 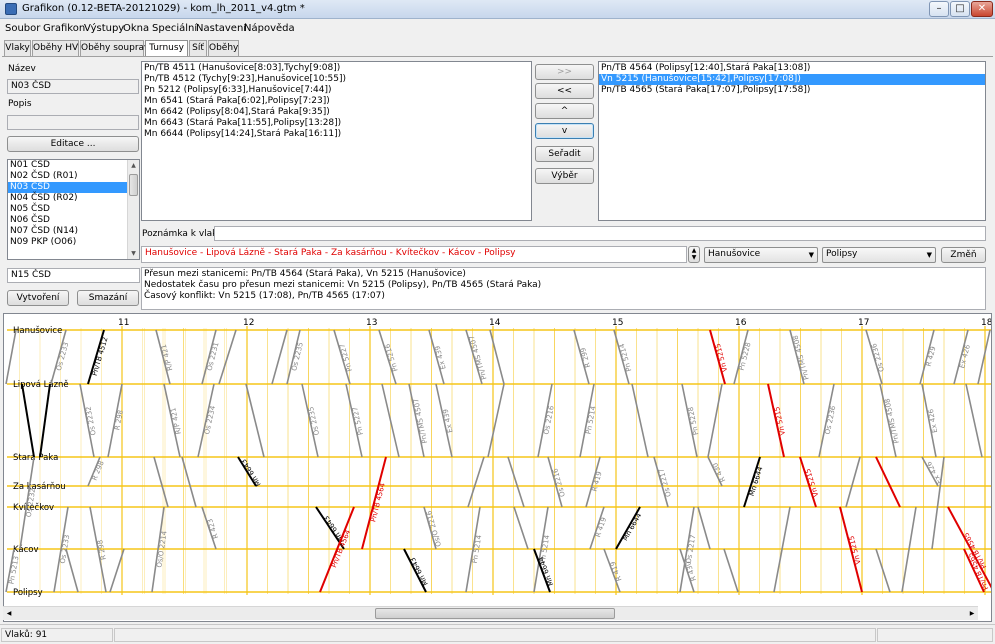 I want to click on circulation-list-item: N03 ČSD, so click(x=73, y=187).